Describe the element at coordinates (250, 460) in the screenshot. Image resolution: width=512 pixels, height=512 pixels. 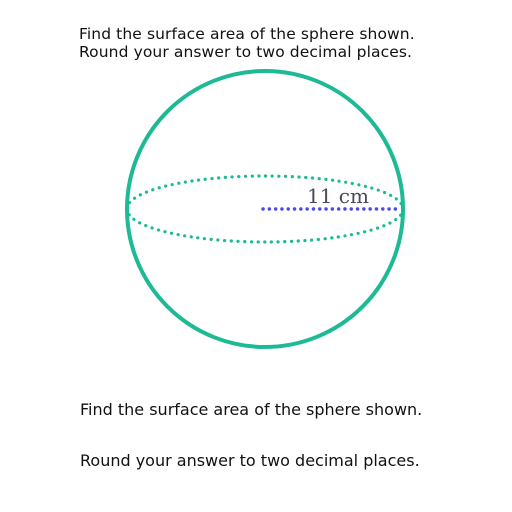
I see `footer-question-line-2: Round your answer to two decimal places.` at that location.